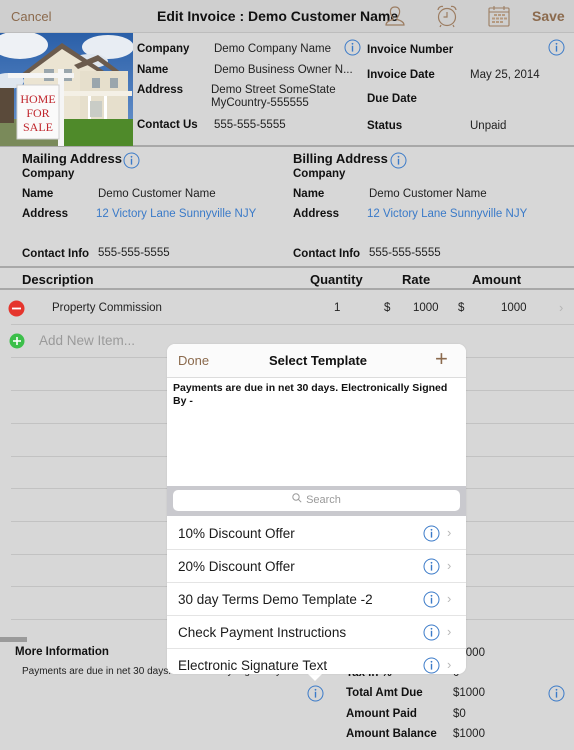  I want to click on description-header: Description, so click(58, 279).